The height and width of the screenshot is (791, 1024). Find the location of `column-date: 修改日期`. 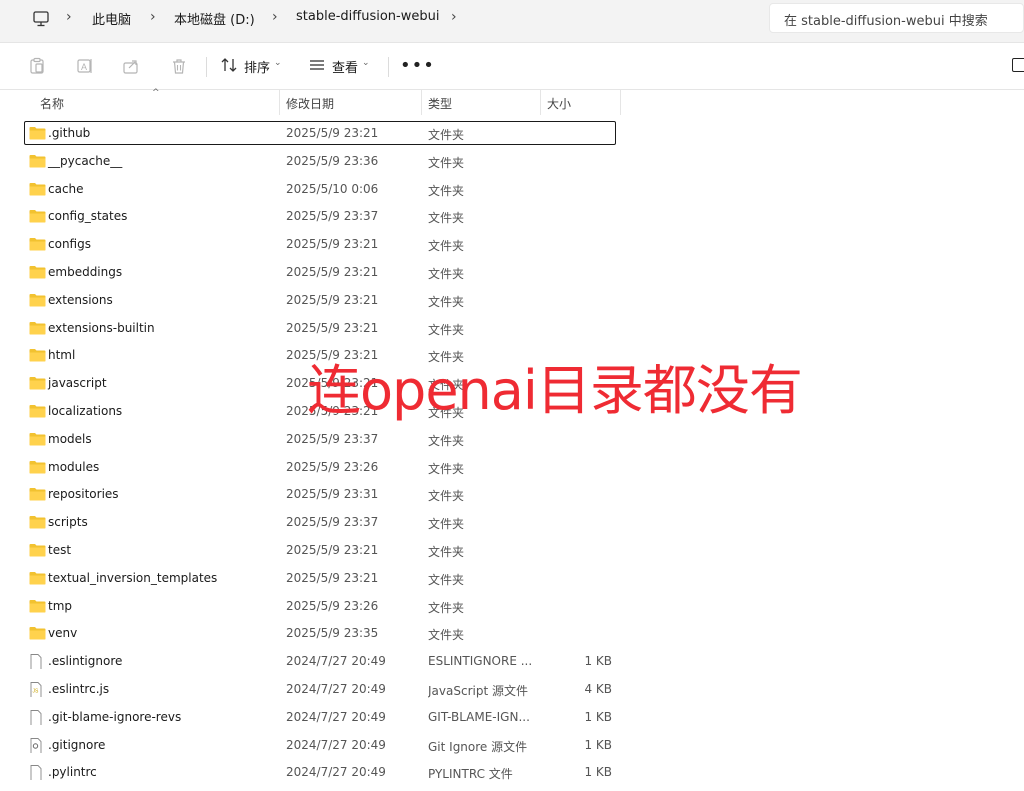

column-date: 修改日期 is located at coordinates (310, 103).